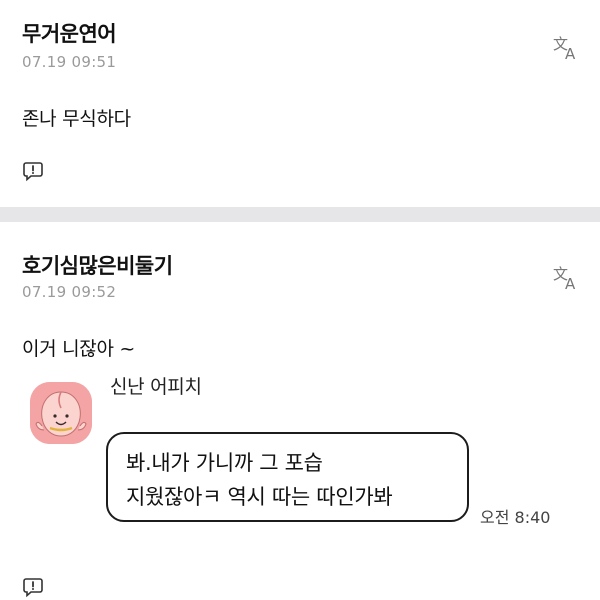 This screenshot has height=600, width=600. Describe the element at coordinates (69, 292) in the screenshot. I see `comment-date: 07.19 09:52` at that location.